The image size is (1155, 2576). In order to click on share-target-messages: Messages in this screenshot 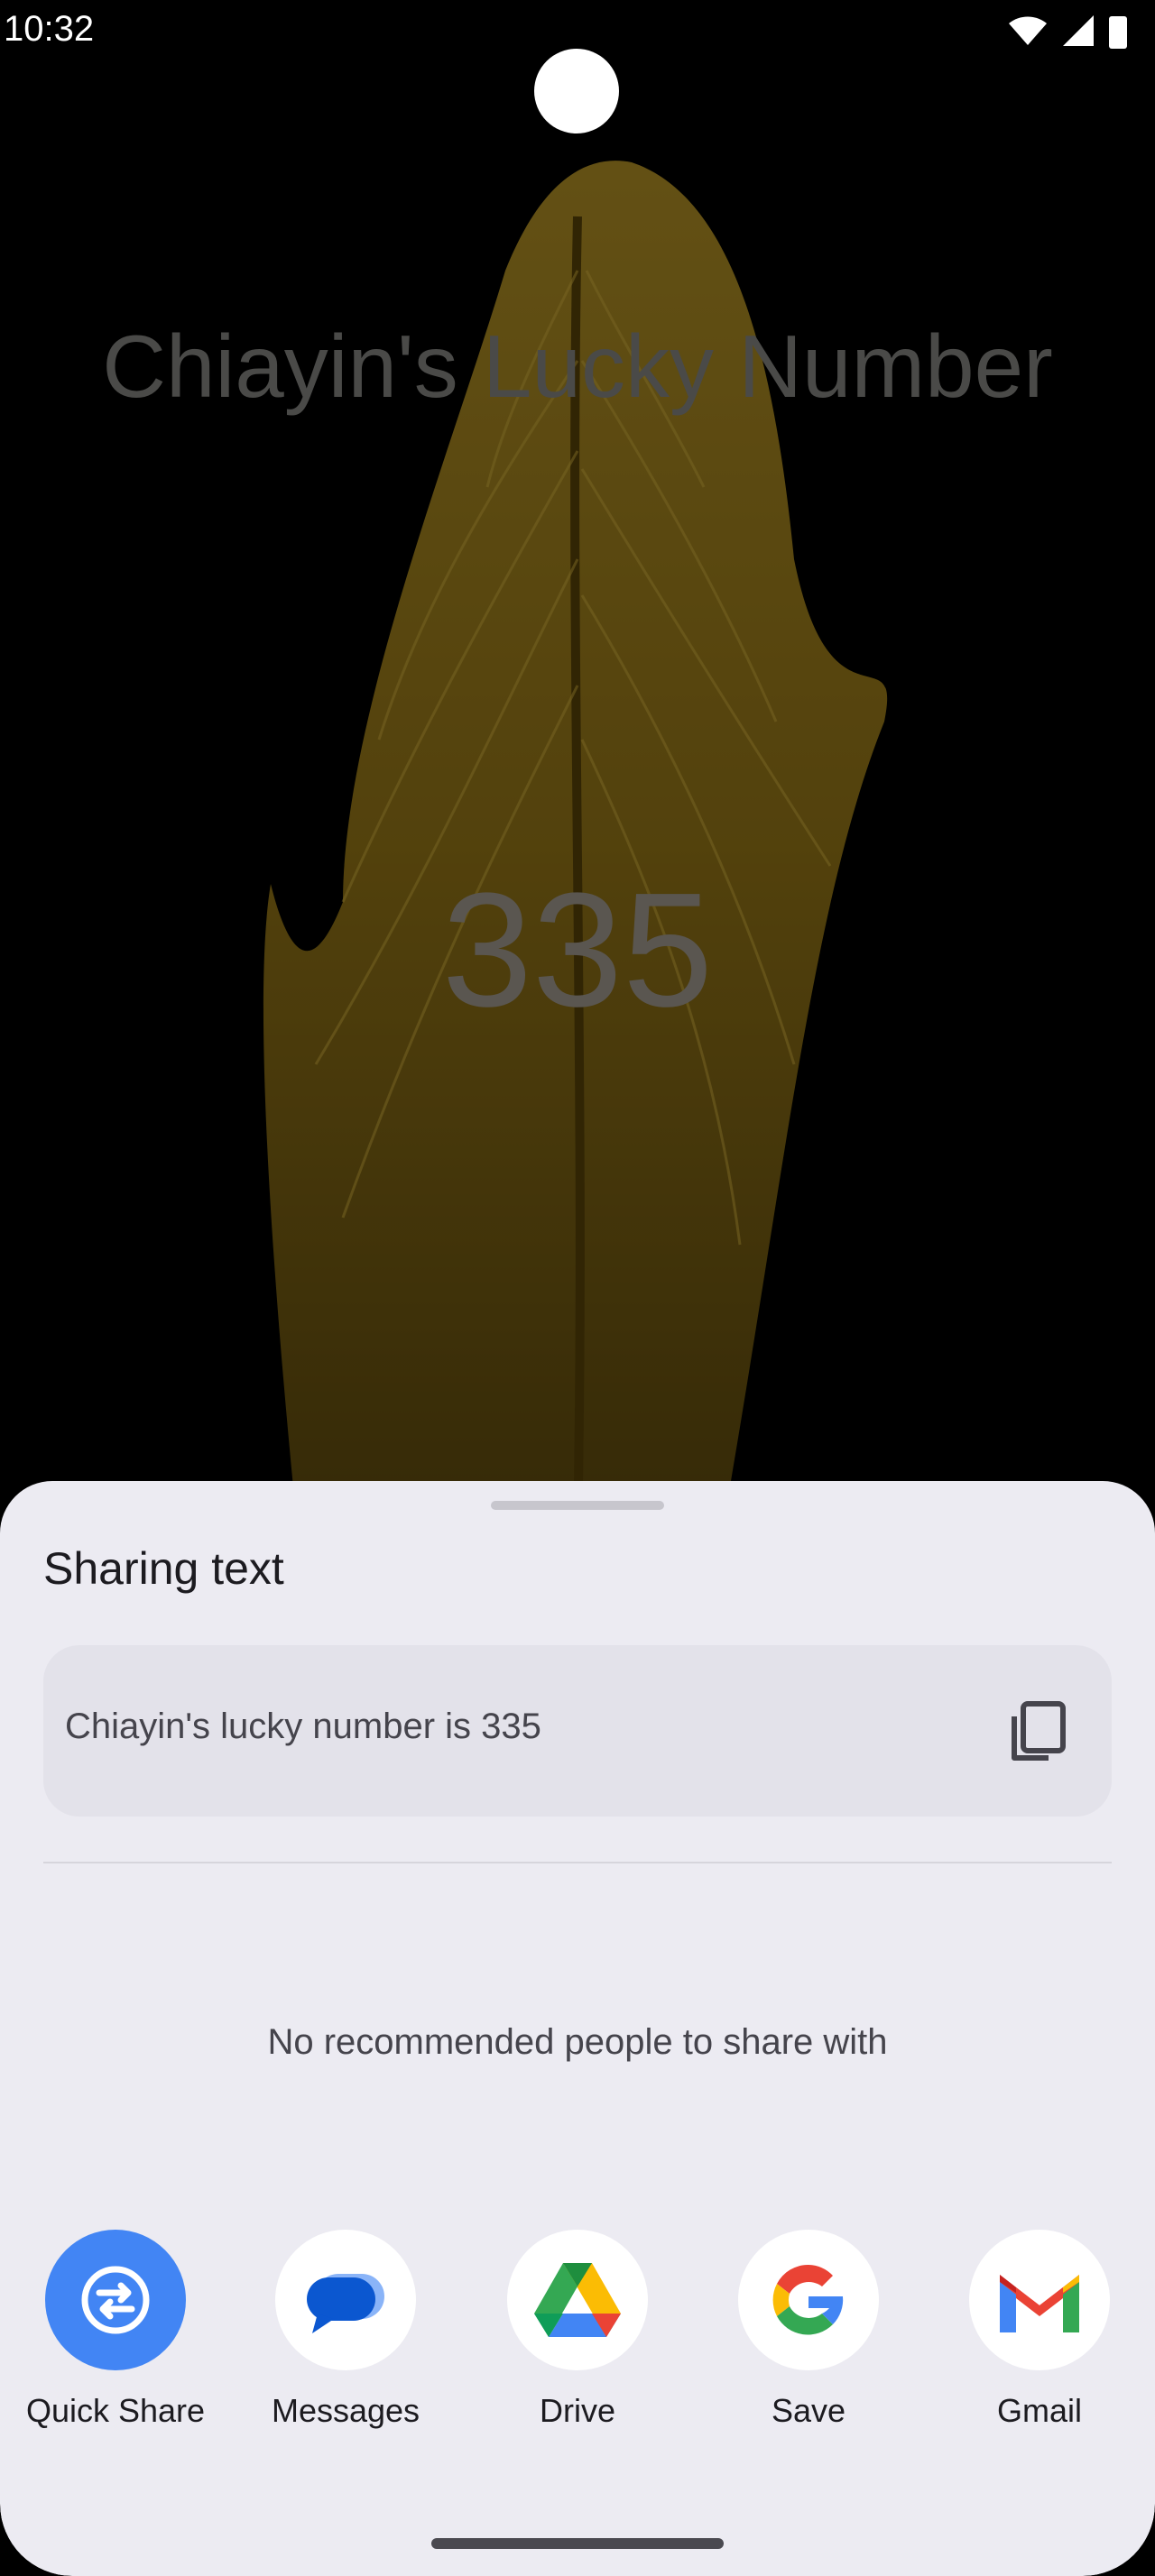, I will do `click(345, 2338)`.